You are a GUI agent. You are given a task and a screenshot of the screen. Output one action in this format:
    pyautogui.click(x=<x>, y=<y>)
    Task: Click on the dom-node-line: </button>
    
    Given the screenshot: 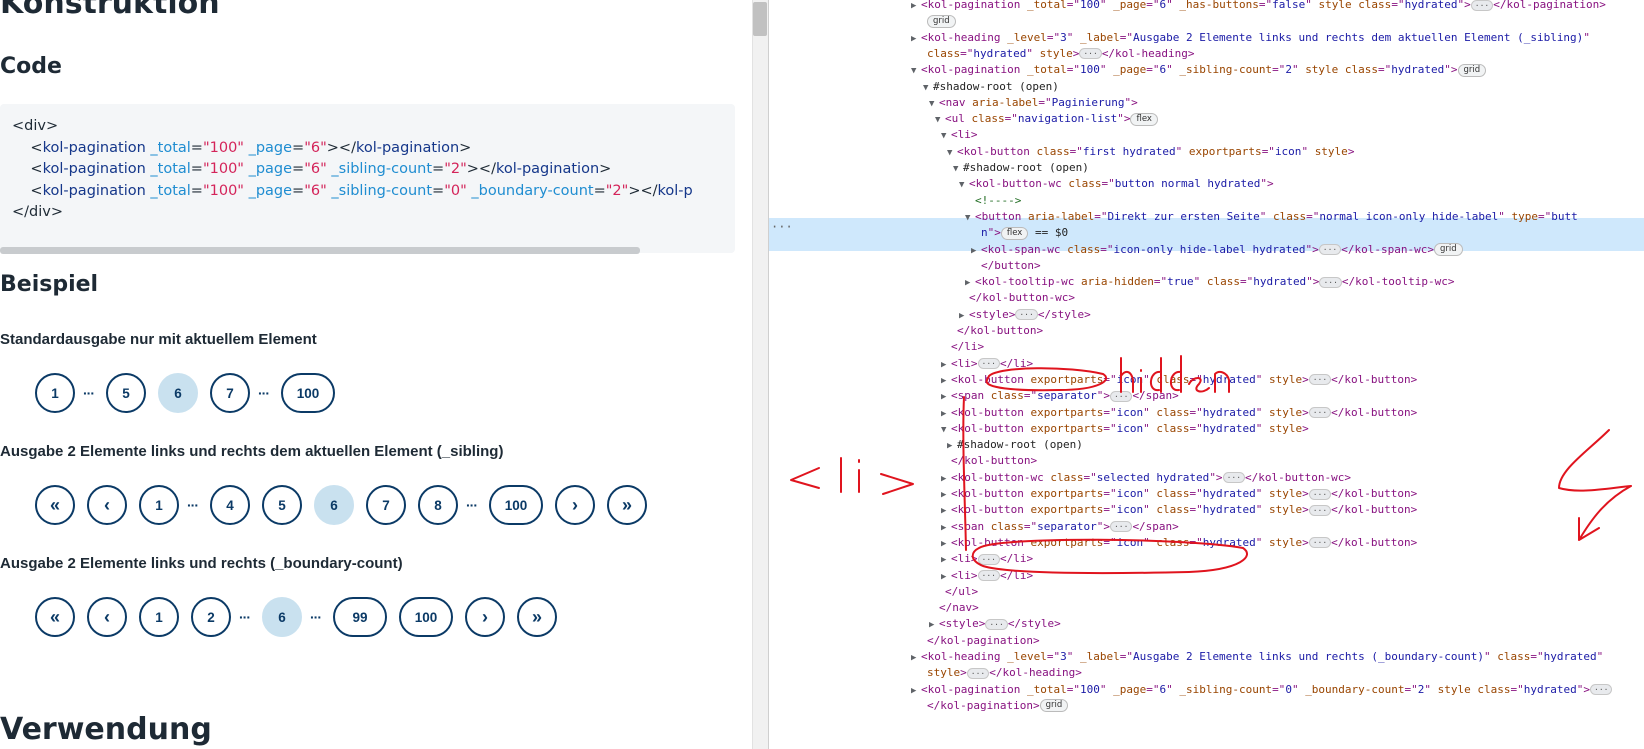 What is the action you would take?
    pyautogui.click(x=1006, y=266)
    